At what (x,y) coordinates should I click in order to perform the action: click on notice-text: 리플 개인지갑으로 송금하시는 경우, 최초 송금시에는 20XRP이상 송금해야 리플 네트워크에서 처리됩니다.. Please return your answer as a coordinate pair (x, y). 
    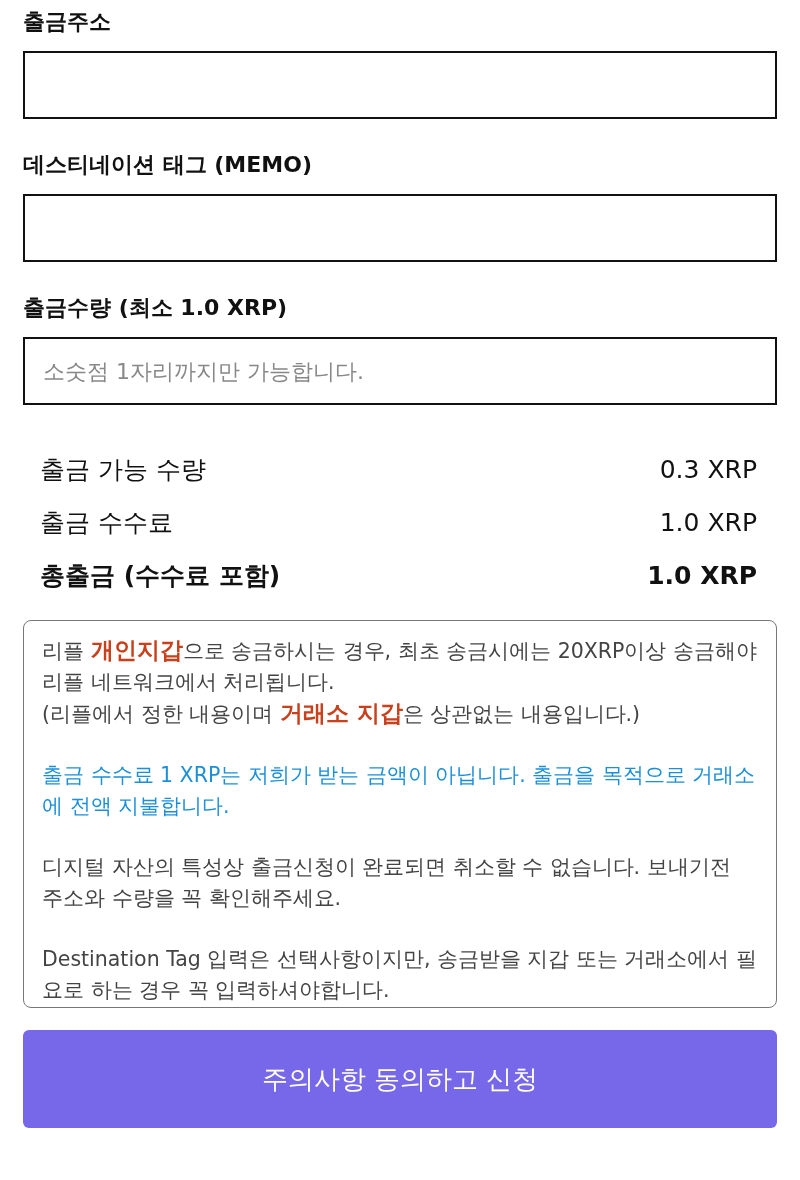
    Looking at the image, I should click on (400, 666).